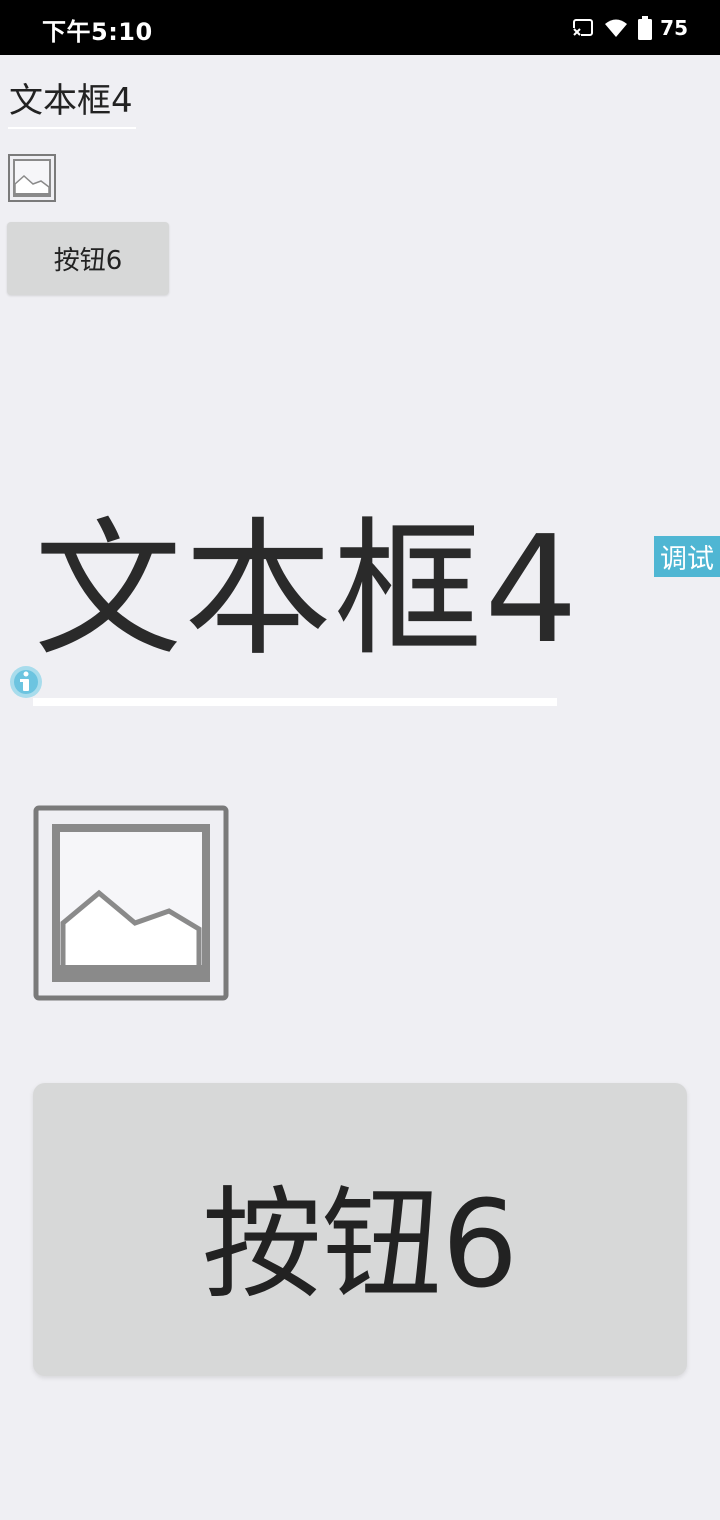 This screenshot has height=1520, width=720. I want to click on large-text-field: 文本框4, so click(307, 590).